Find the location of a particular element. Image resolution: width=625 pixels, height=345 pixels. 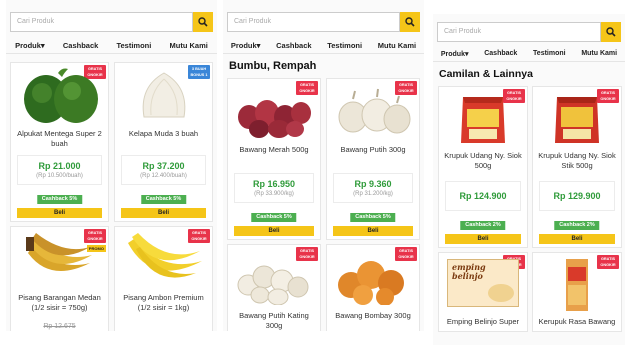

product-card: GRATIS ONGKIR Bawang Putih Kating 300g is located at coordinates (274, 287).